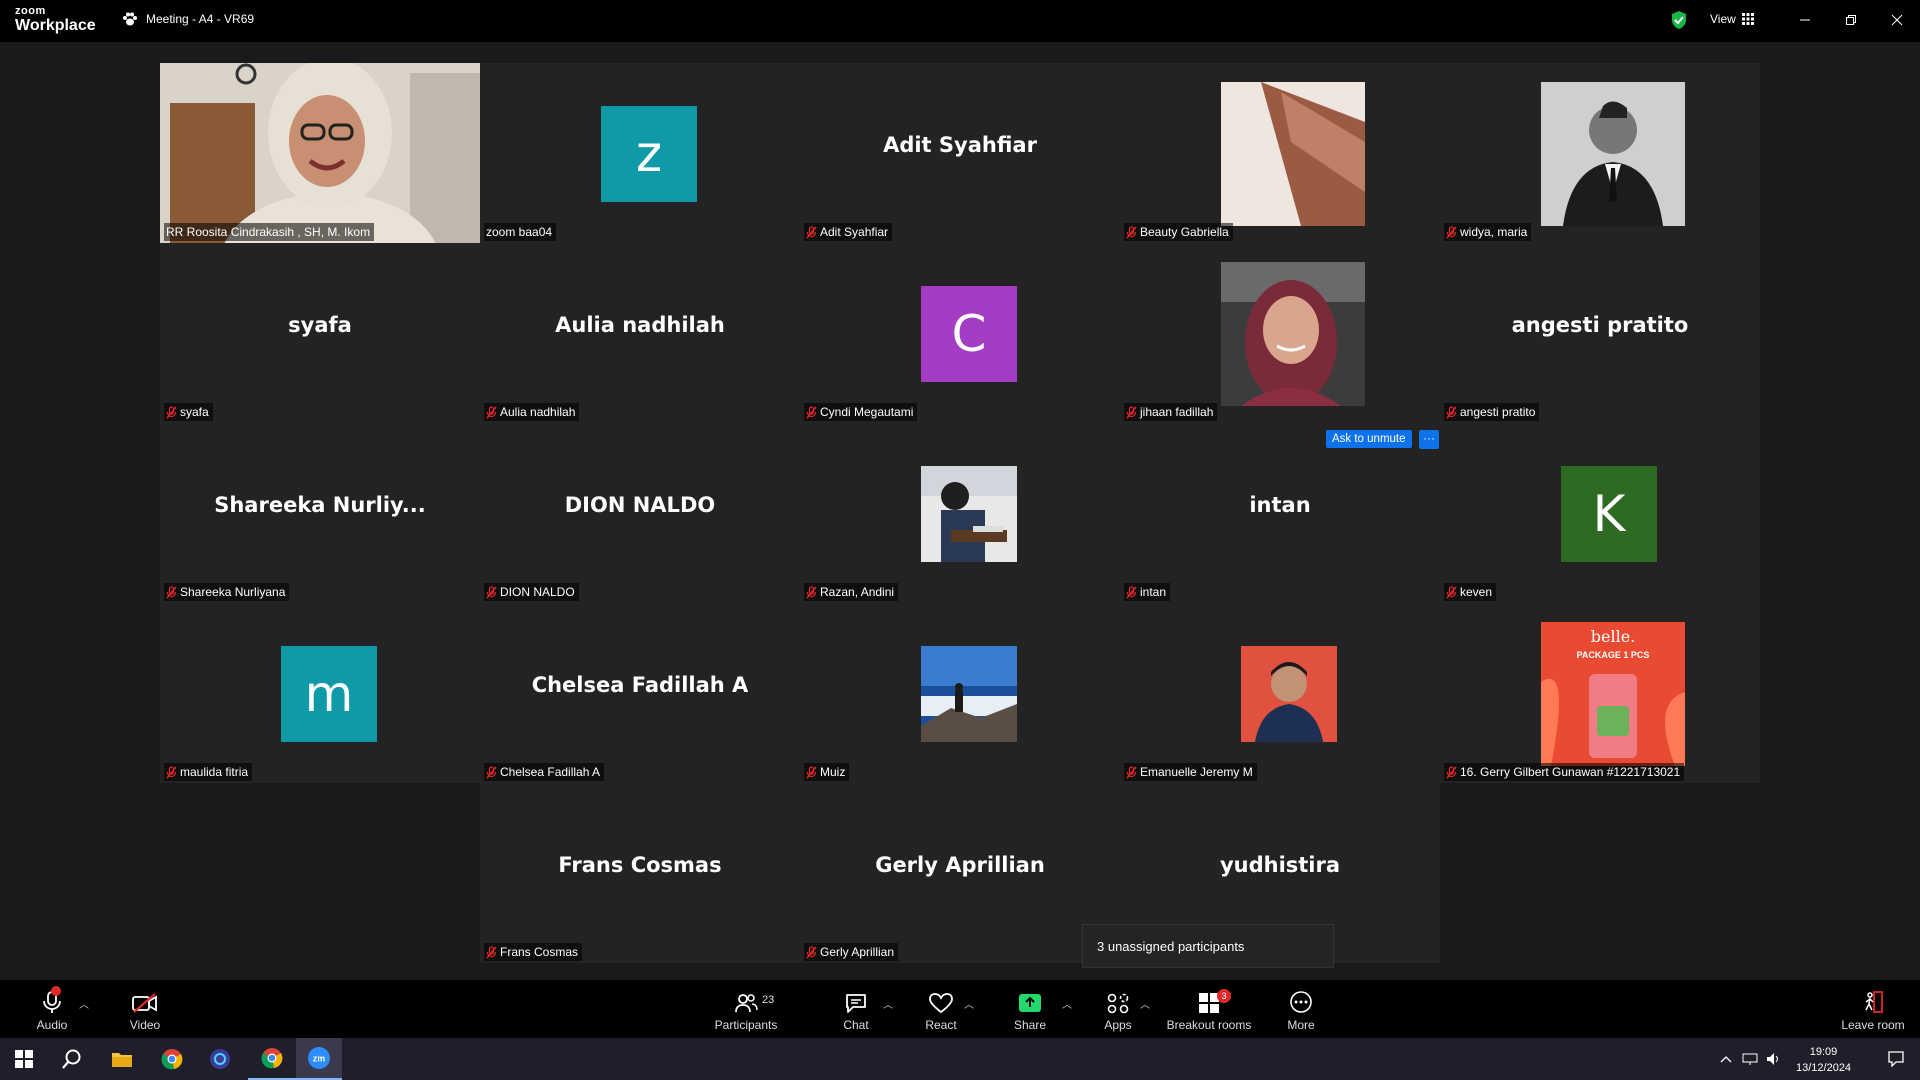  I want to click on participant-name: syafa, so click(194, 412).